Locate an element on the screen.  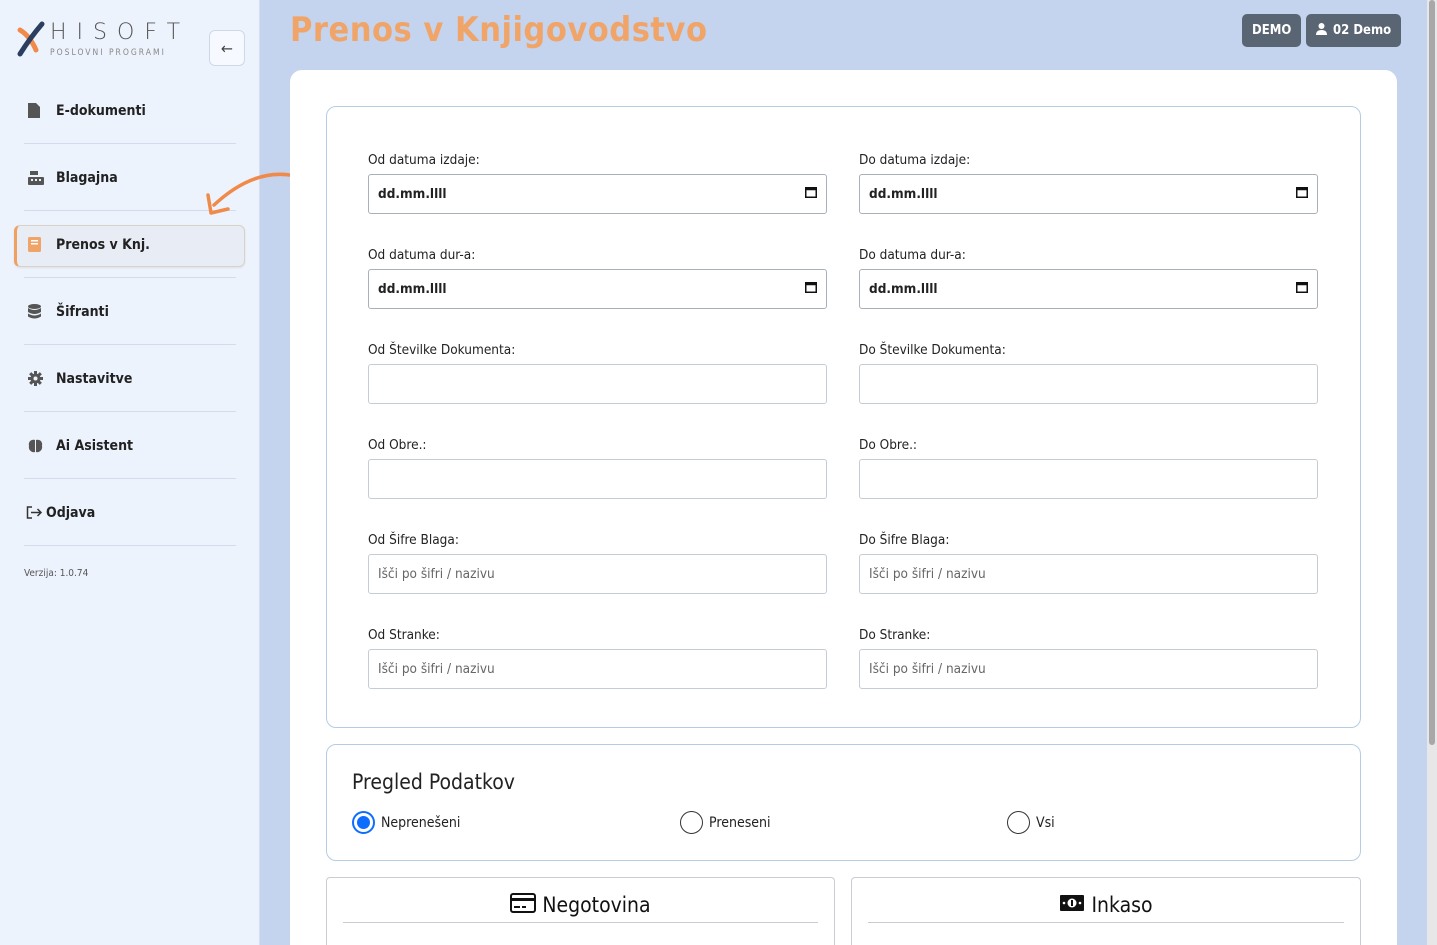
sidebar-item-nastavitve: Nastavitve is located at coordinates (130, 378).